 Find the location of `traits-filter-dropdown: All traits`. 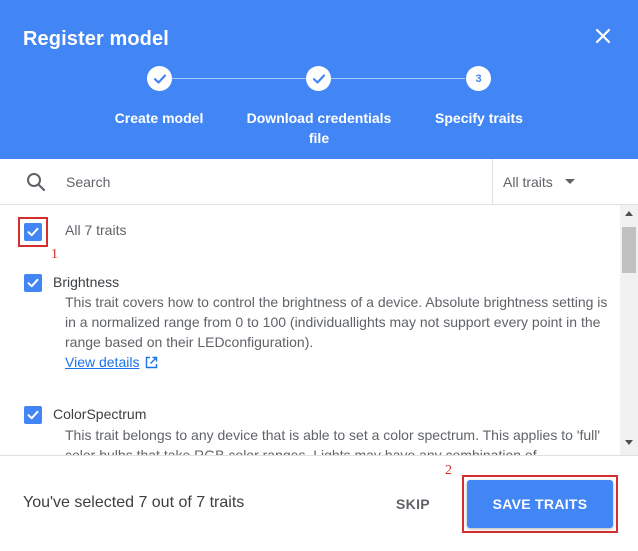

traits-filter-dropdown: All traits is located at coordinates (539, 181).